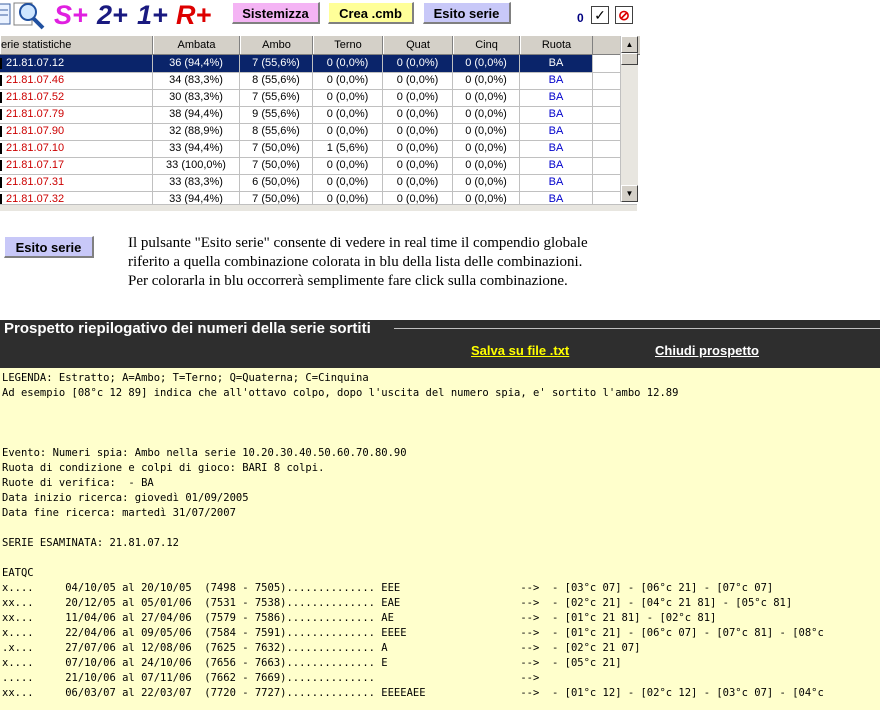 The height and width of the screenshot is (710, 880). What do you see at coordinates (707, 350) in the screenshot?
I see `close-report-link: Chiudi prospetto` at bounding box center [707, 350].